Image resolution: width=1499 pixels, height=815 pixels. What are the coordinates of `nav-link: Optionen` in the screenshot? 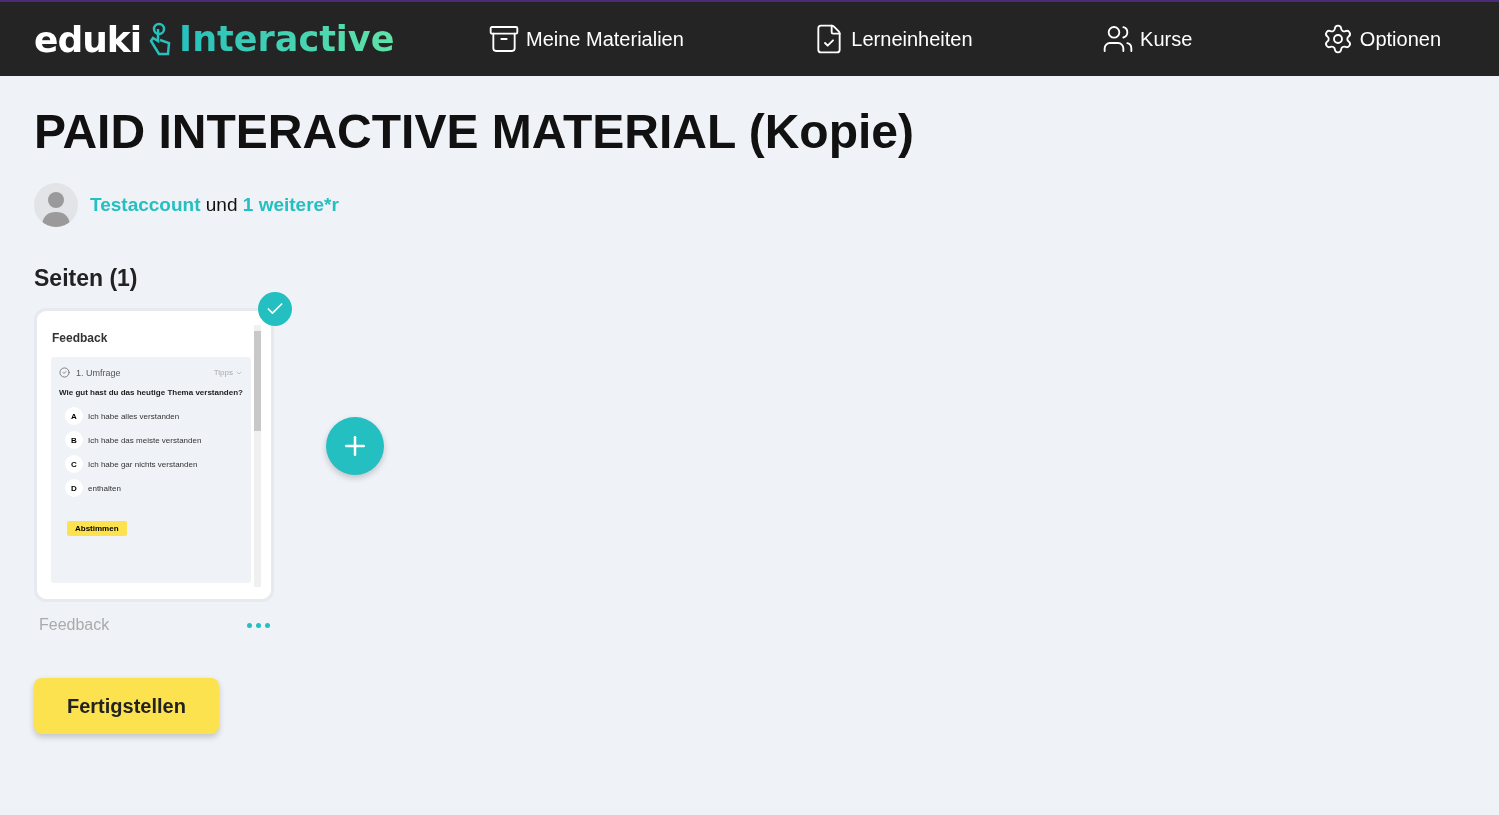 It's located at (1381, 39).